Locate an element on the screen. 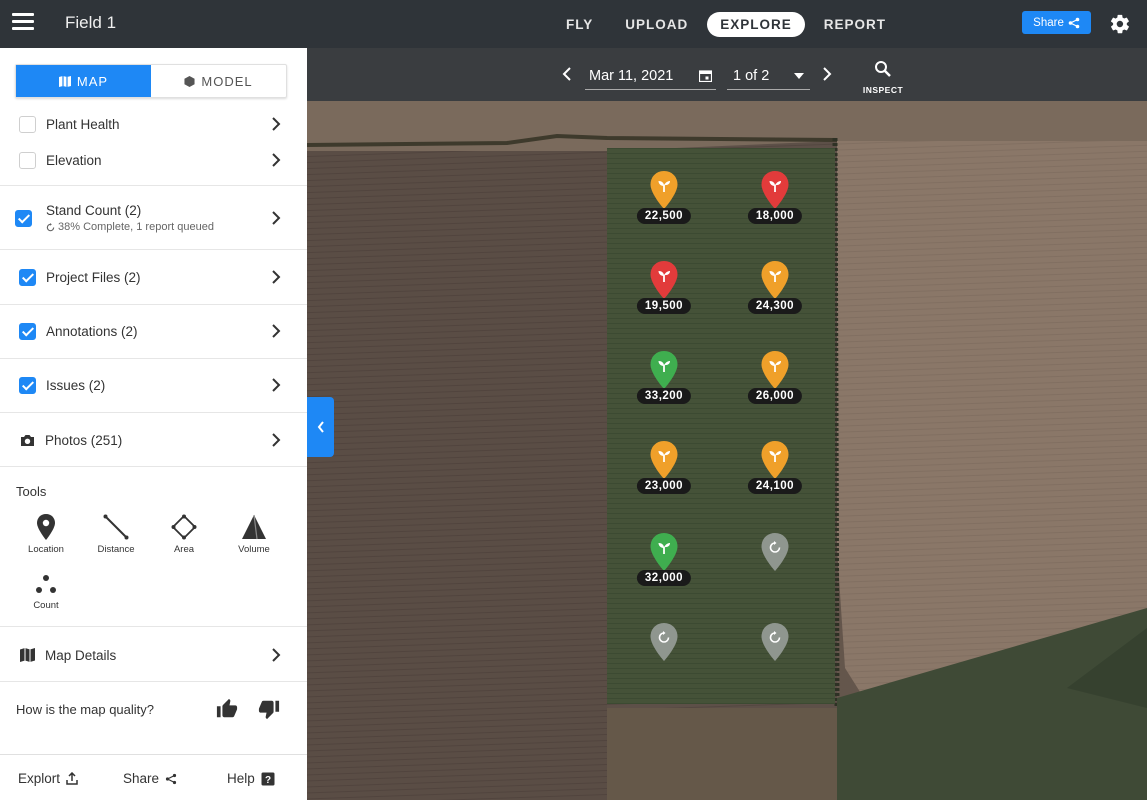 Image resolution: width=1147 pixels, height=800 pixels. annotations-label: Annotations (2) is located at coordinates (92, 331).